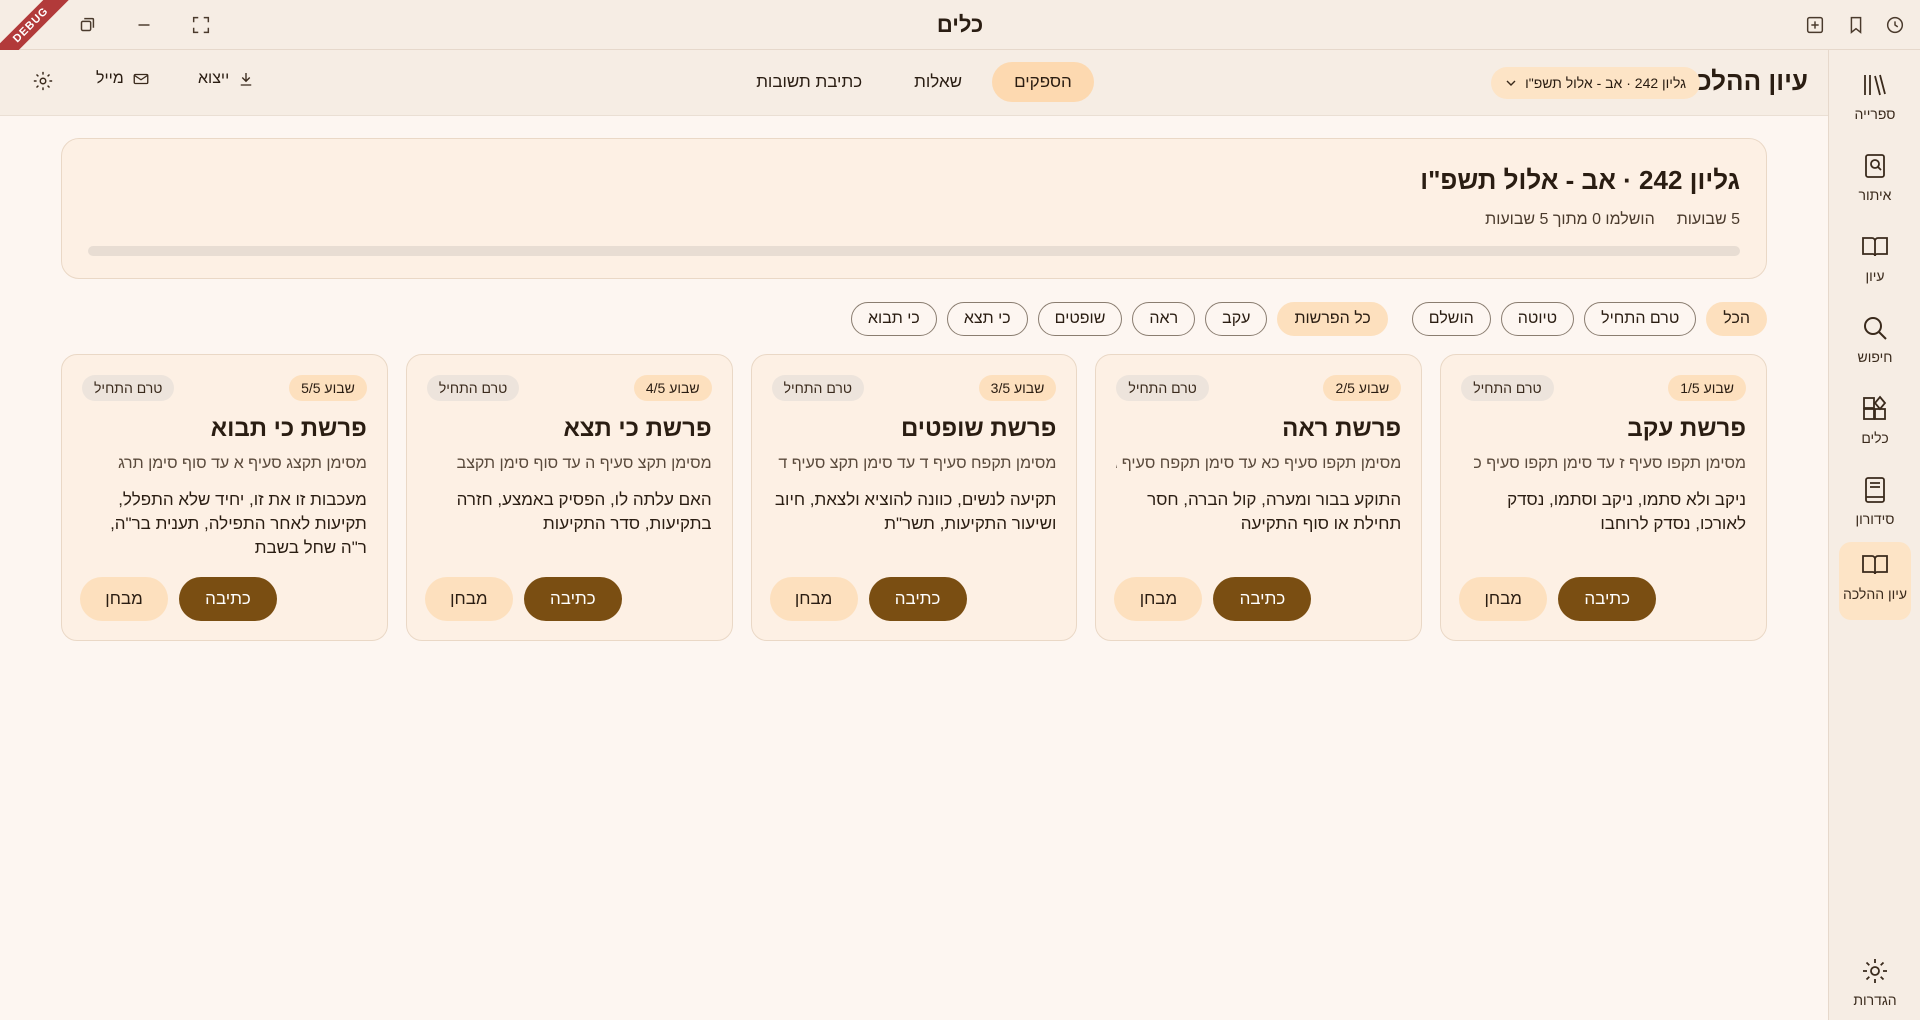  What do you see at coordinates (1875, 276) in the screenshot?
I see `sidebar-item-label: עיון` at bounding box center [1875, 276].